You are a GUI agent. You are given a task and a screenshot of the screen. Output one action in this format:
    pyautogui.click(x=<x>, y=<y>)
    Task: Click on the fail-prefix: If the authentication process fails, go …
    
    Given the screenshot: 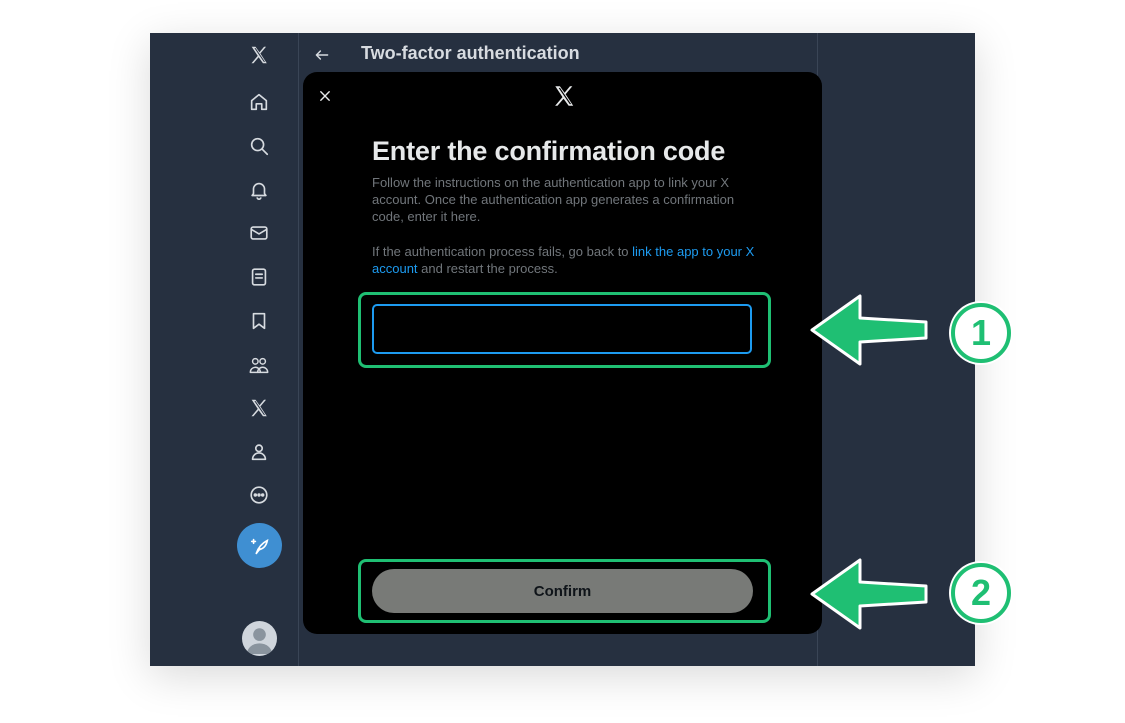 What is the action you would take?
    pyautogui.click(x=502, y=251)
    